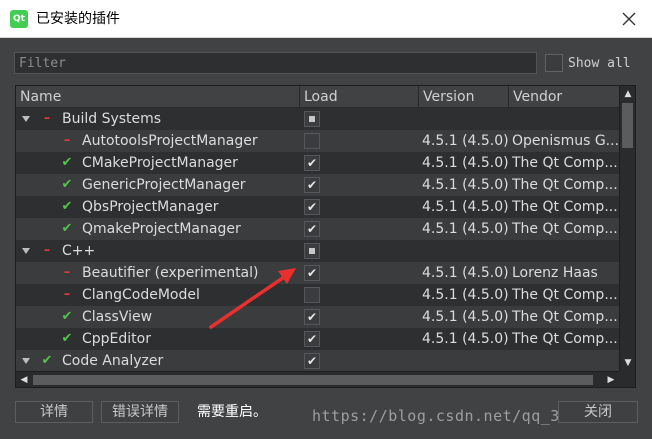 This screenshot has height=439, width=652. Describe the element at coordinates (464, 97) in the screenshot. I see `column-header-version: Version` at that location.